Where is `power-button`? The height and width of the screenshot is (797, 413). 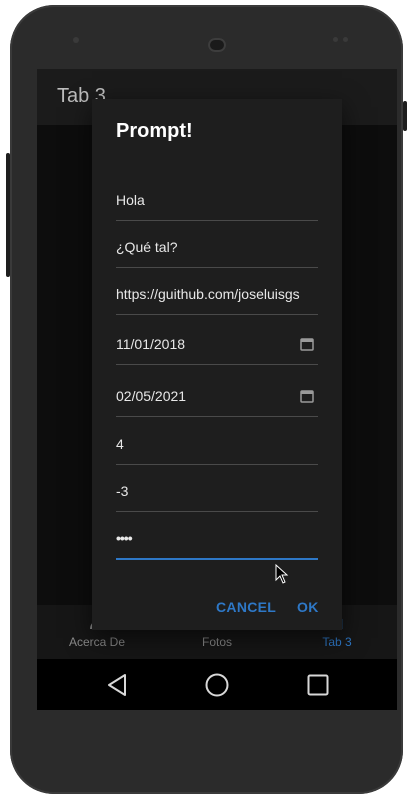
power-button is located at coordinates (8, 215).